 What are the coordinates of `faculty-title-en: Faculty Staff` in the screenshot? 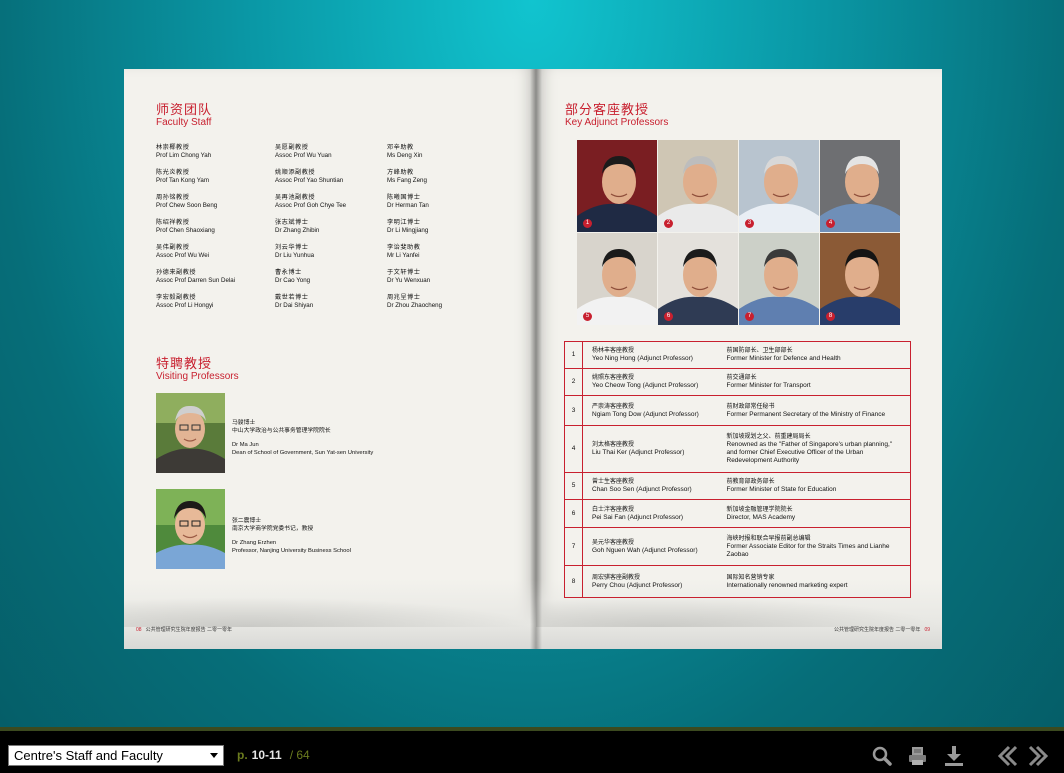 It's located at (184, 122).